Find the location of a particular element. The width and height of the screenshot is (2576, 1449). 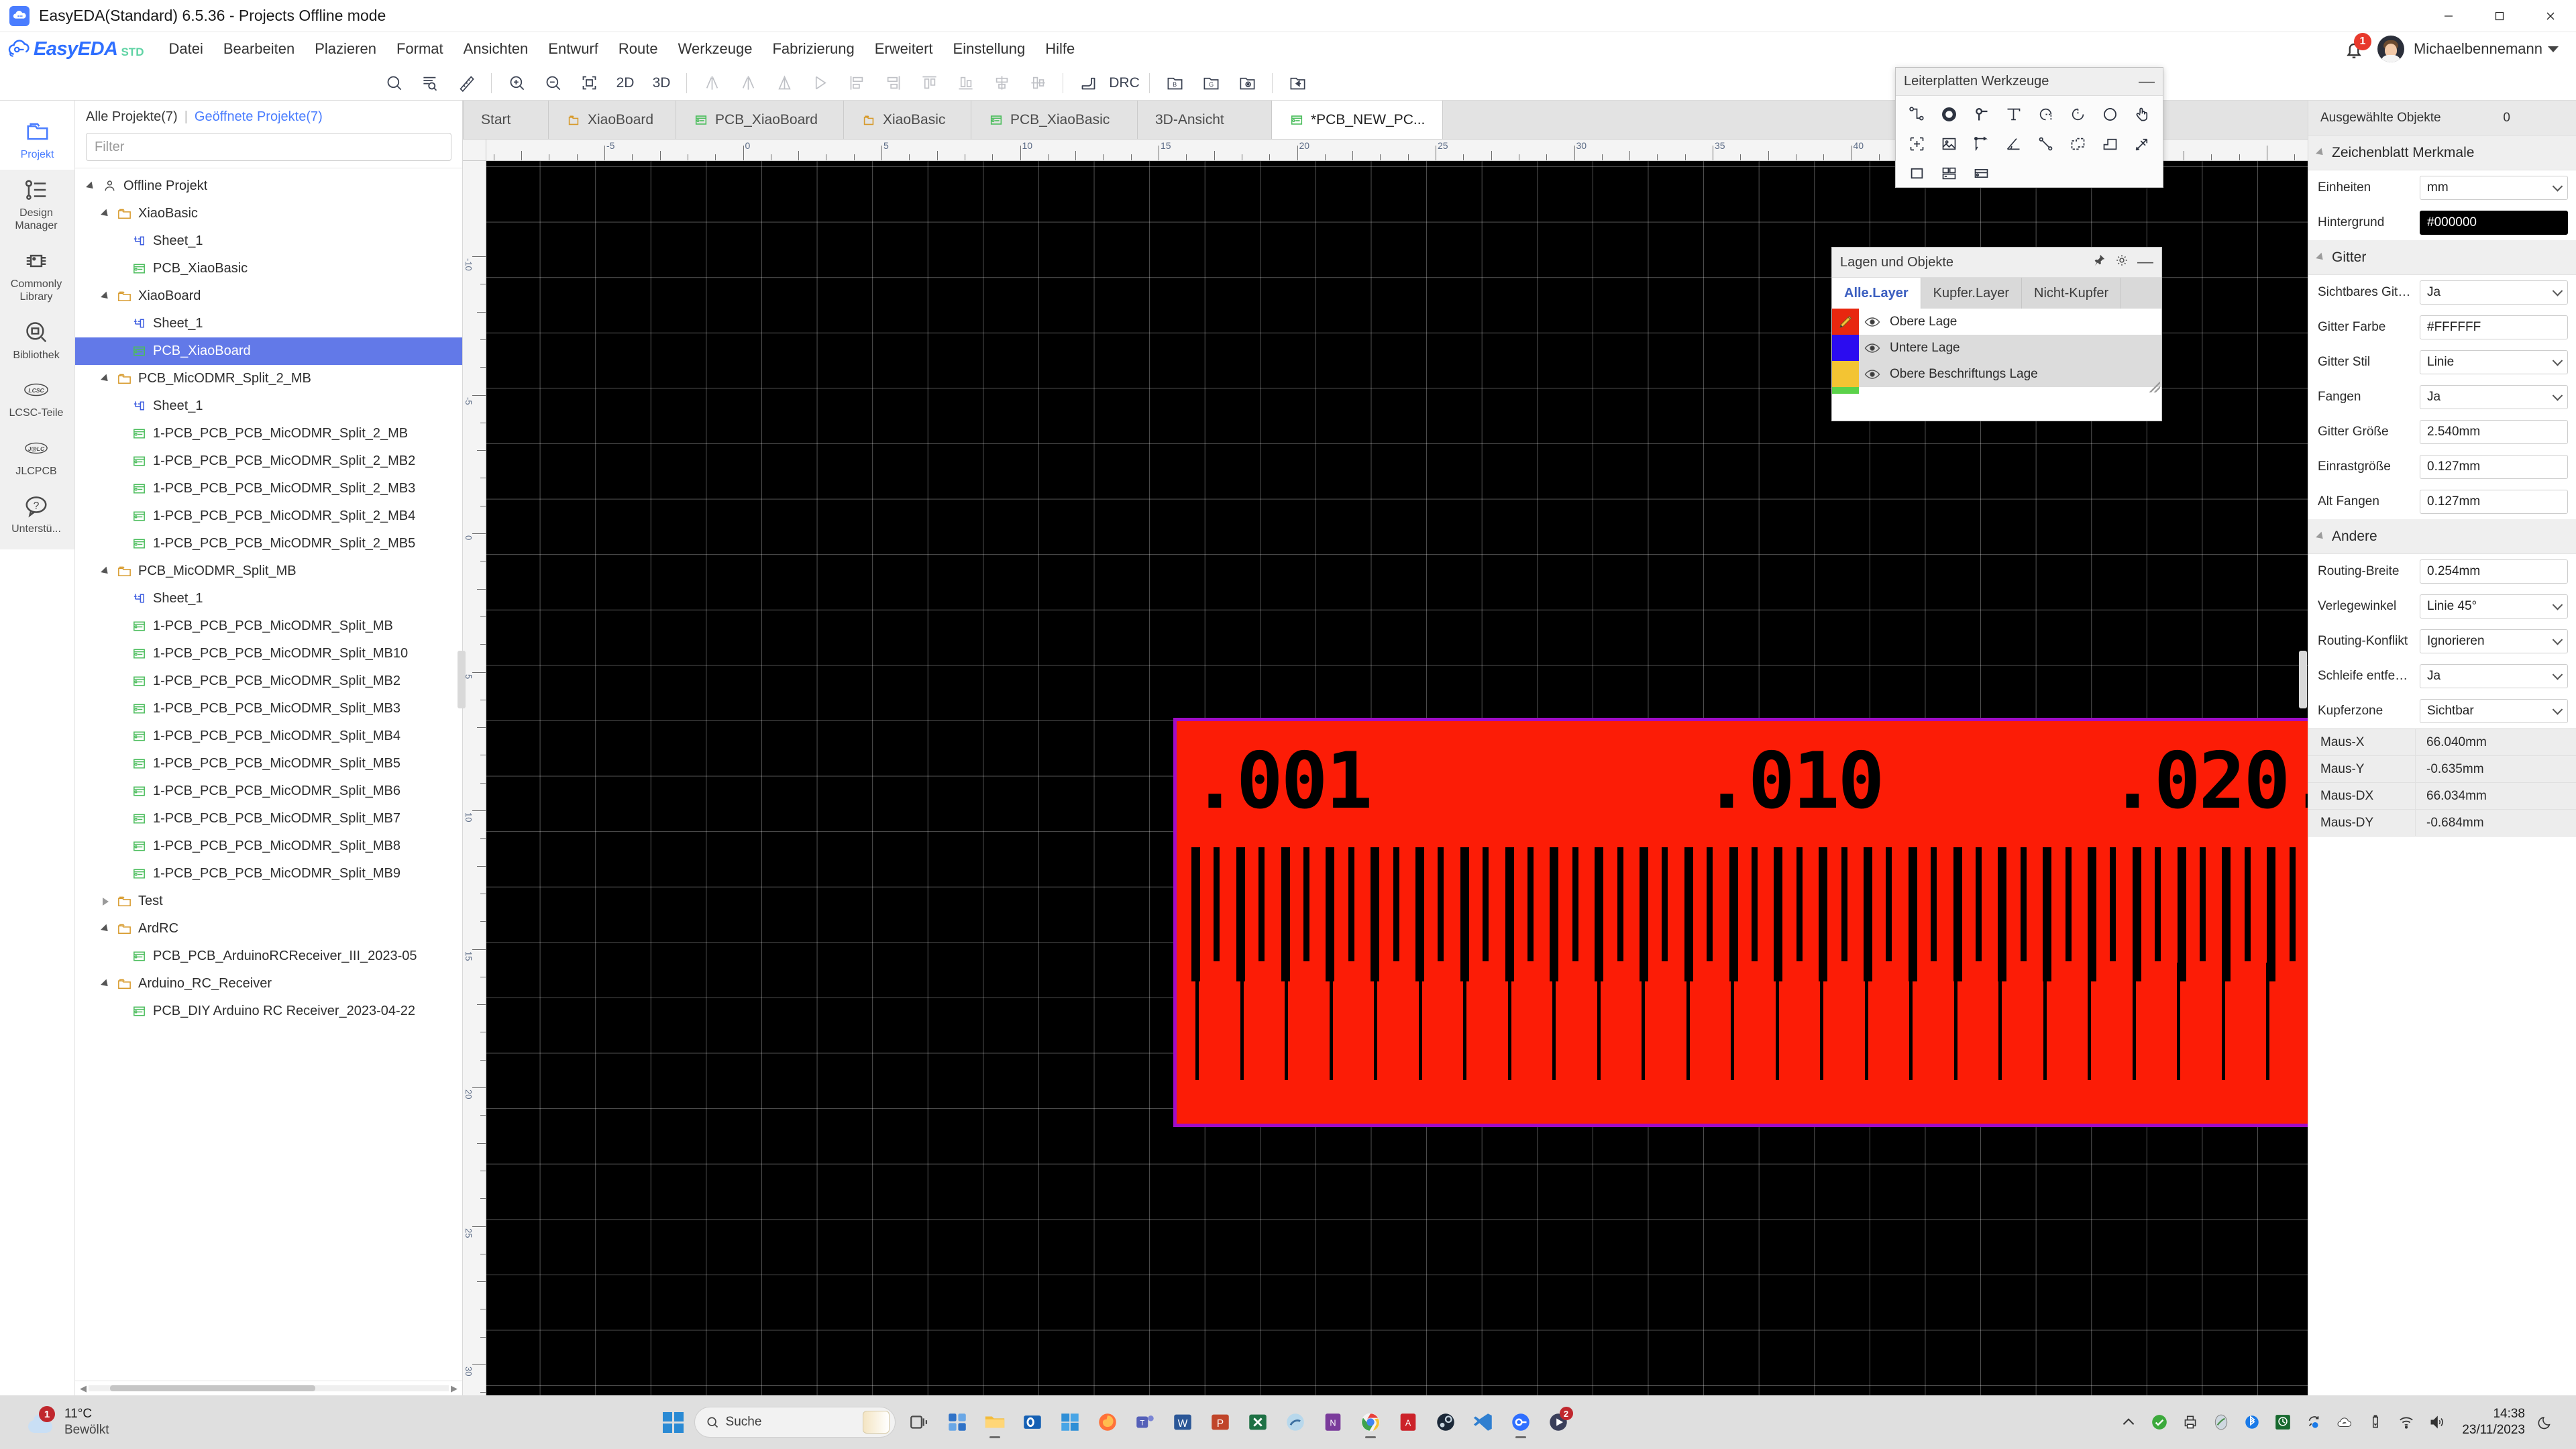

pcb-tools-panel: Leiterplatten Werkzeuge — is located at coordinates (2029, 127).